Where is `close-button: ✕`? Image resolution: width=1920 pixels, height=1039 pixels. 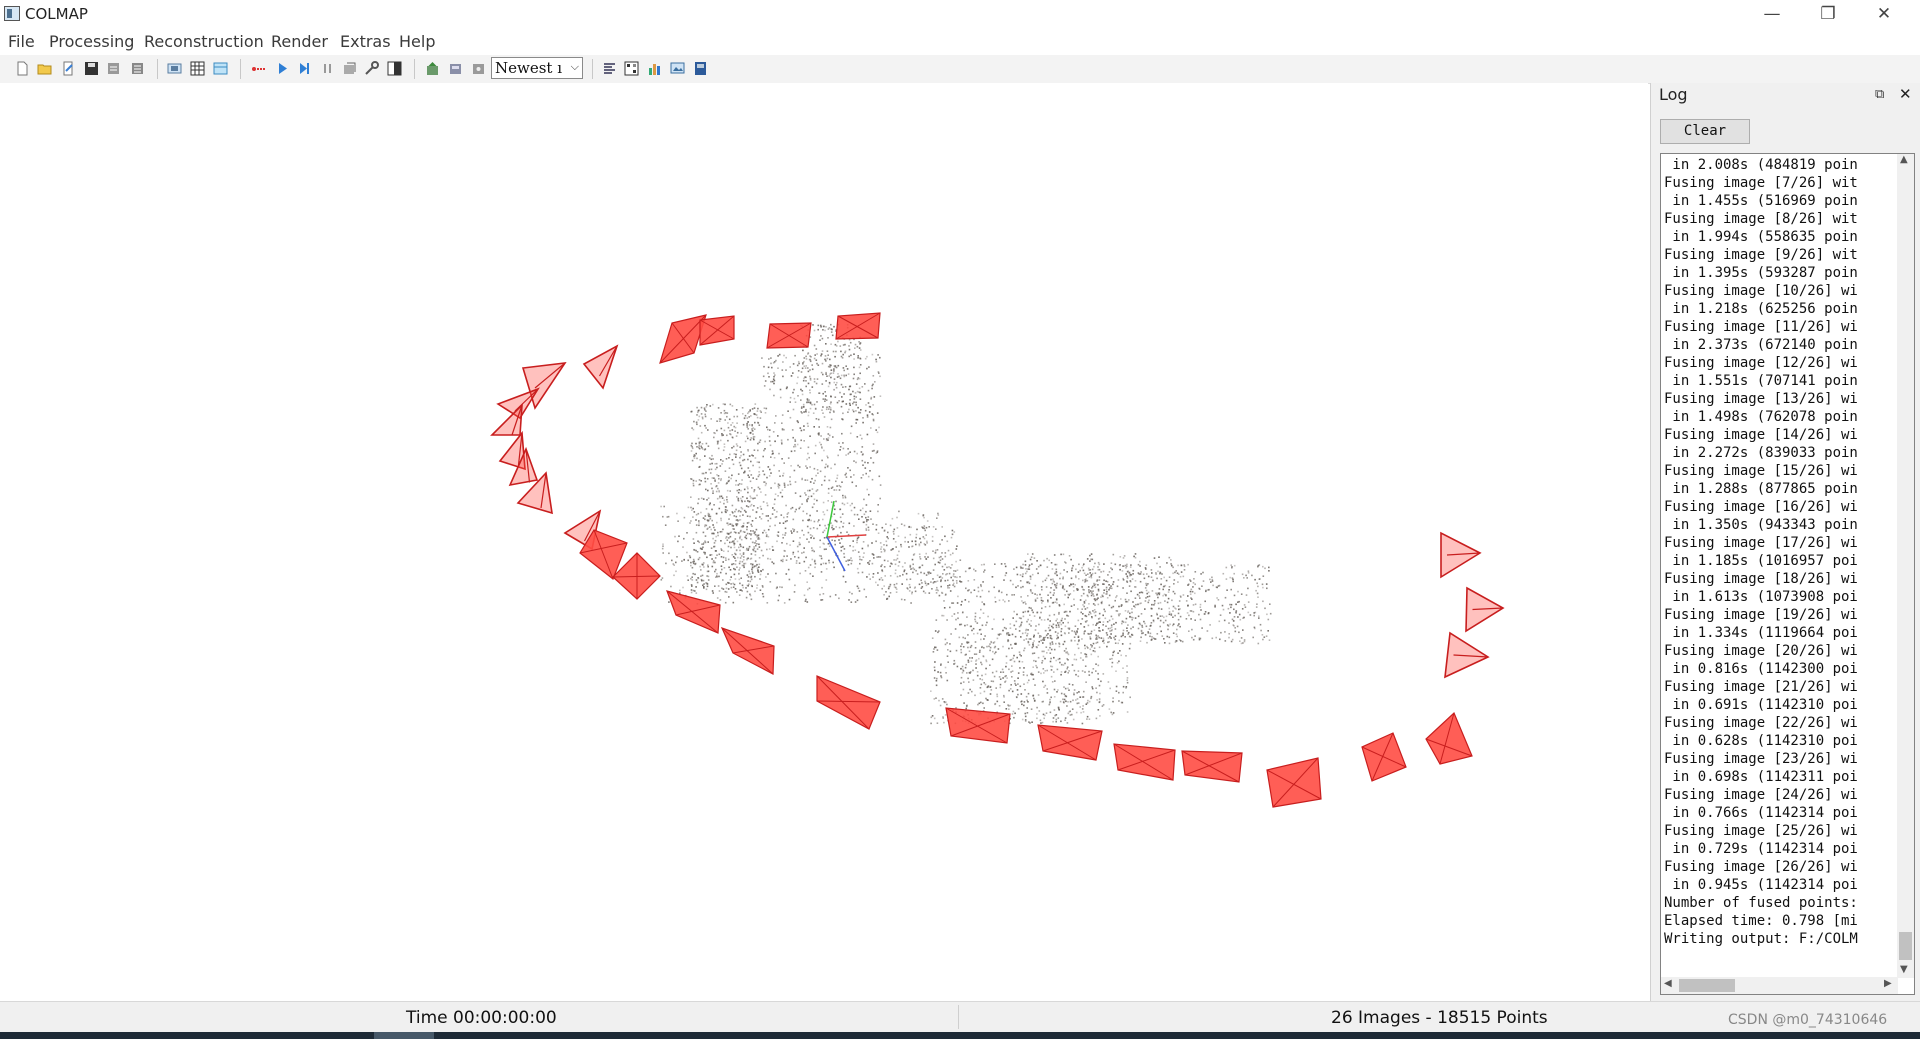 close-button: ✕ is located at coordinates (1884, 14).